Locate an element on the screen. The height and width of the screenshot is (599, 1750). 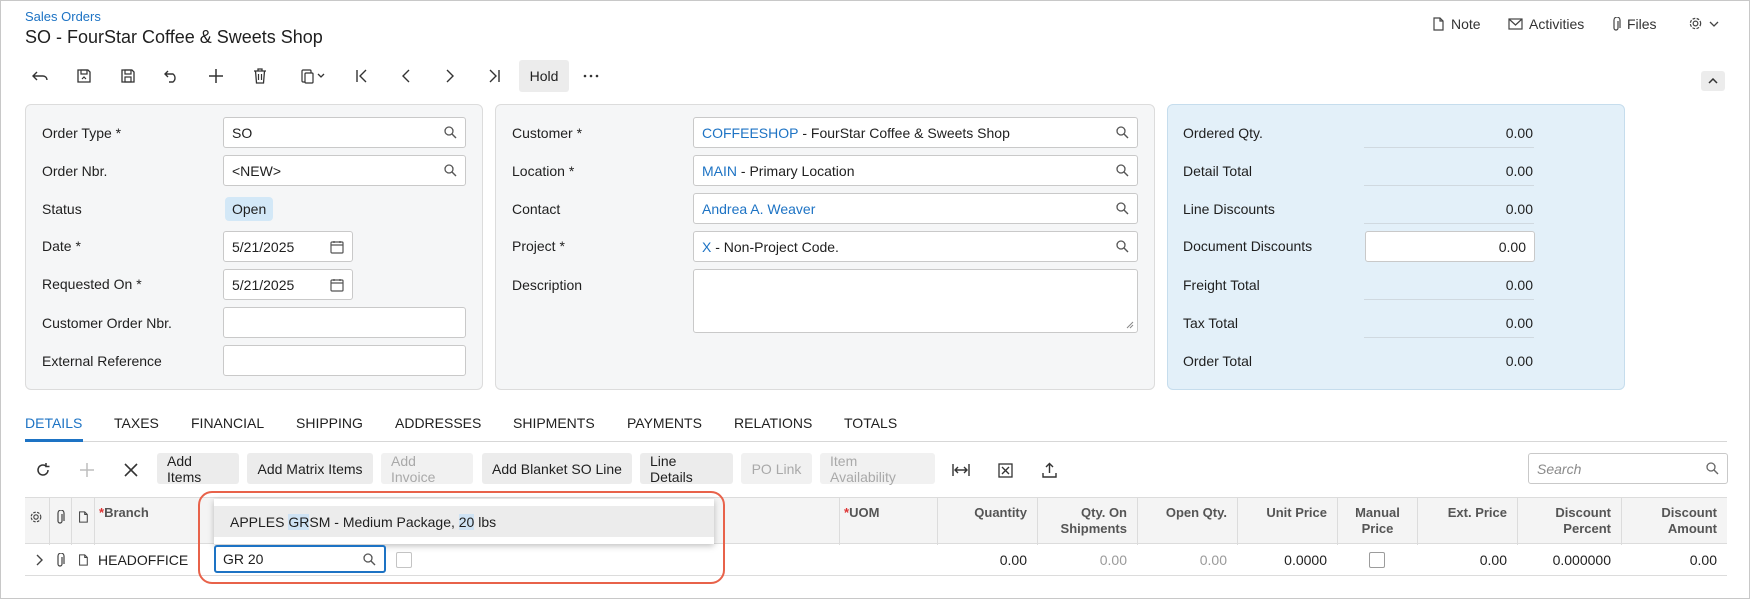
close-icon is located at coordinates (131, 470).